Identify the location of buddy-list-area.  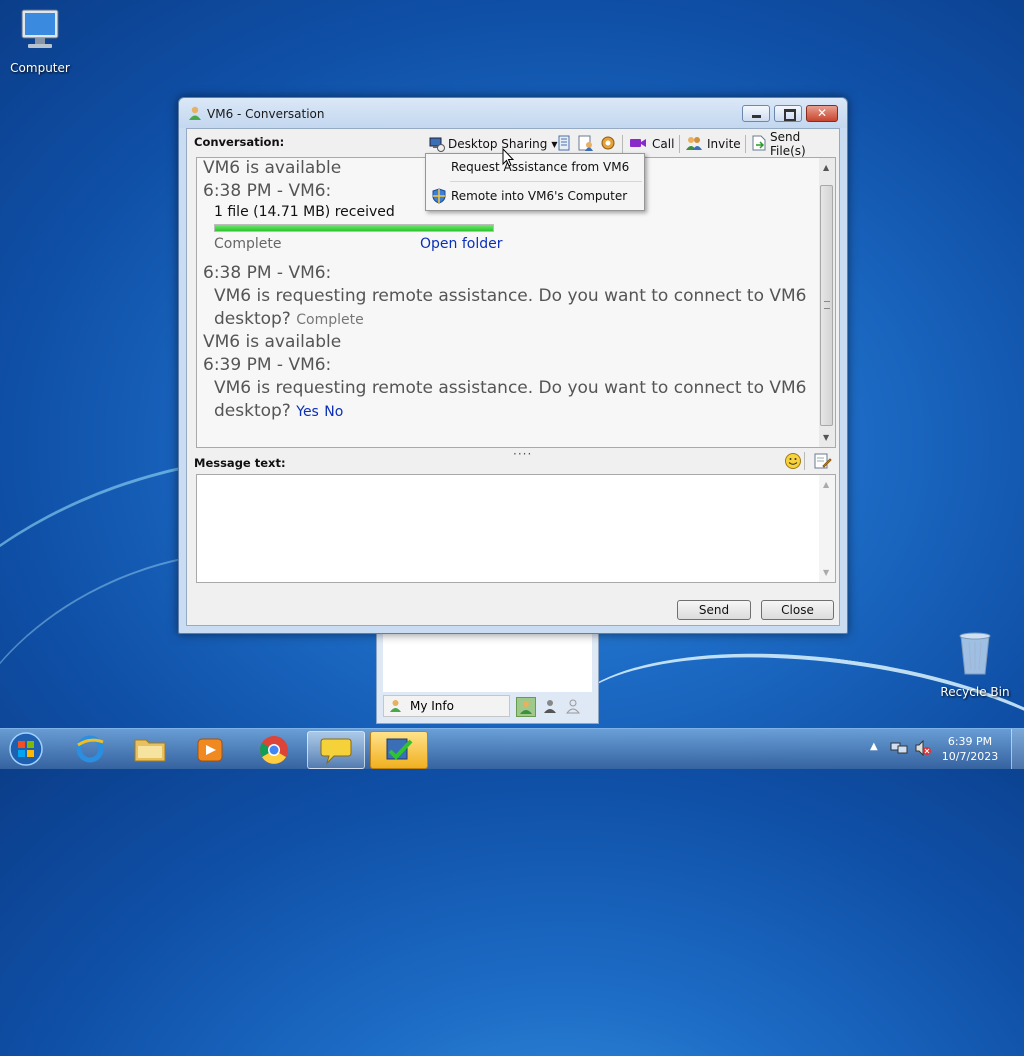
(487, 663).